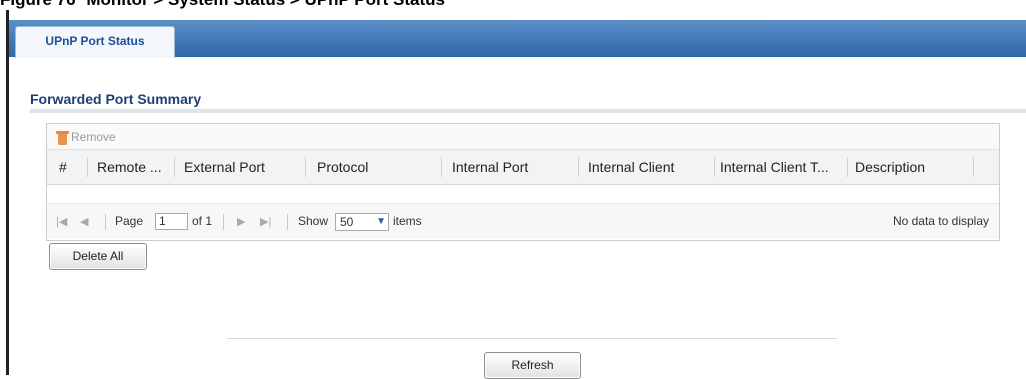 The image size is (1026, 379). What do you see at coordinates (244, 167) in the screenshot?
I see `column-header-external-port: External Port` at bounding box center [244, 167].